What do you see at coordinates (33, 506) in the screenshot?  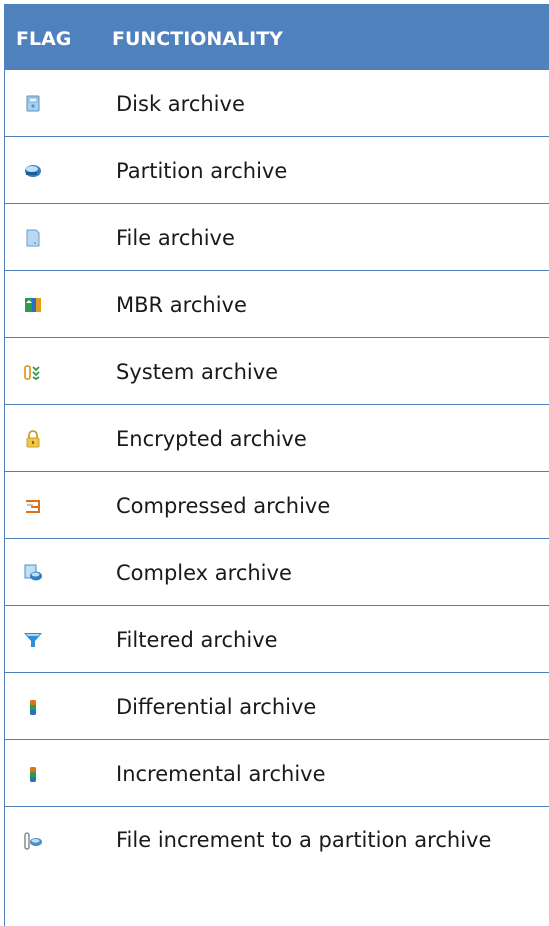 I see `clamp-icon` at bounding box center [33, 506].